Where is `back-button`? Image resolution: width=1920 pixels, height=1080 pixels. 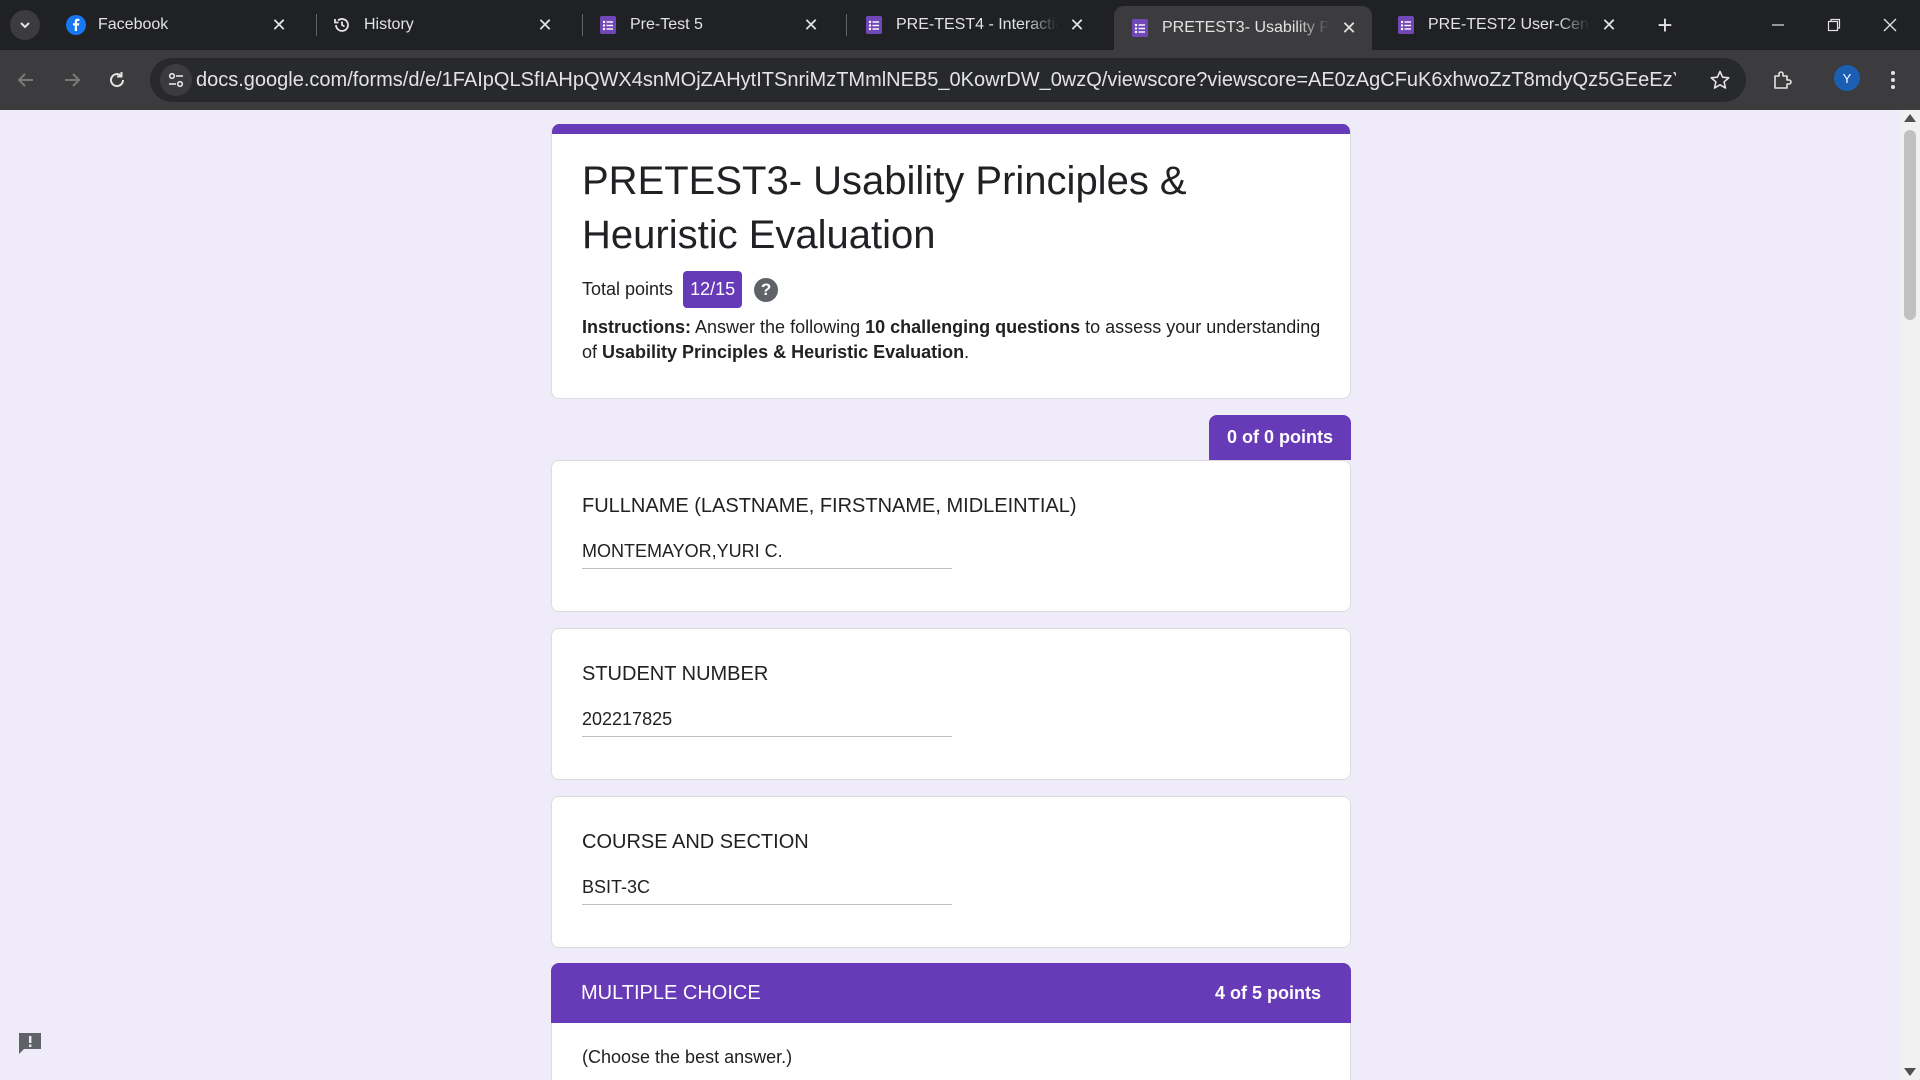 back-button is located at coordinates (26, 80).